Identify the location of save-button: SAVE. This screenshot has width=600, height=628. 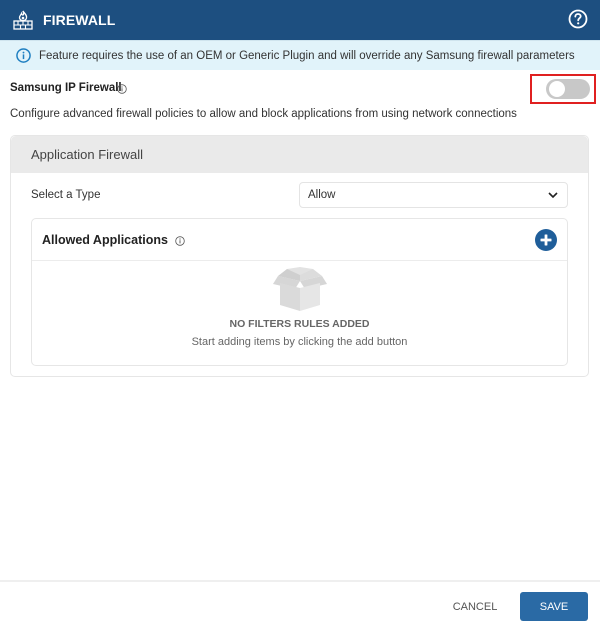
(554, 606).